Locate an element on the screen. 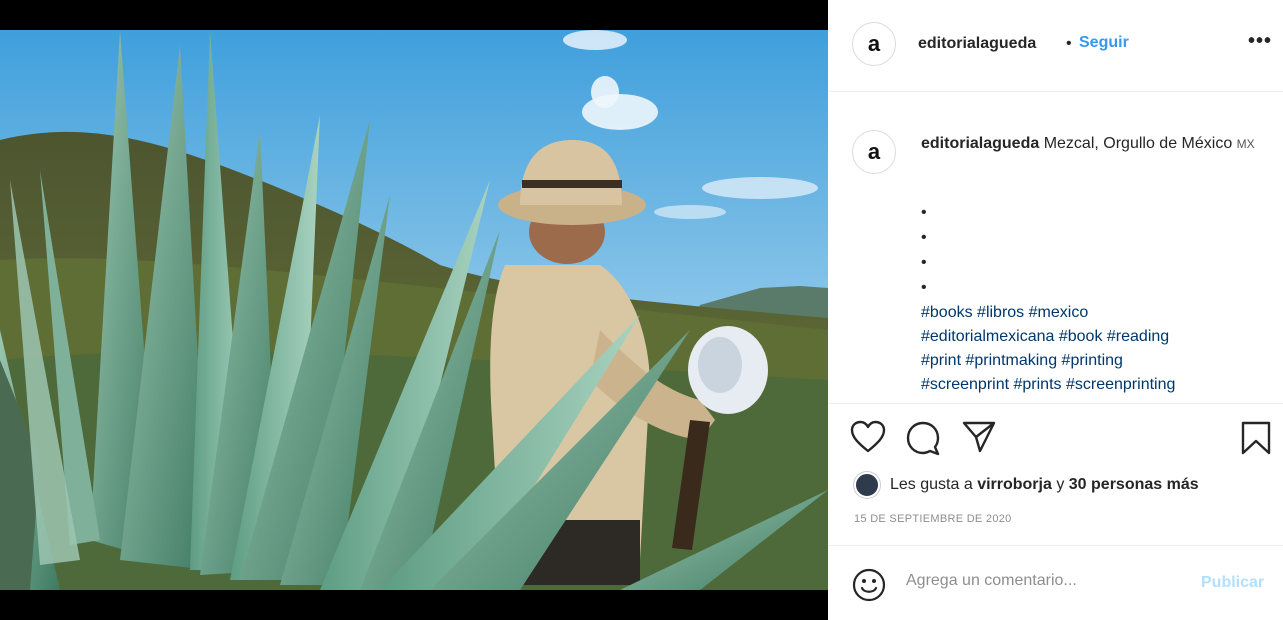 This screenshot has width=1283, height=620. hashtag-line: #editorialmexicana #book #reading is located at coordinates (1096, 337).